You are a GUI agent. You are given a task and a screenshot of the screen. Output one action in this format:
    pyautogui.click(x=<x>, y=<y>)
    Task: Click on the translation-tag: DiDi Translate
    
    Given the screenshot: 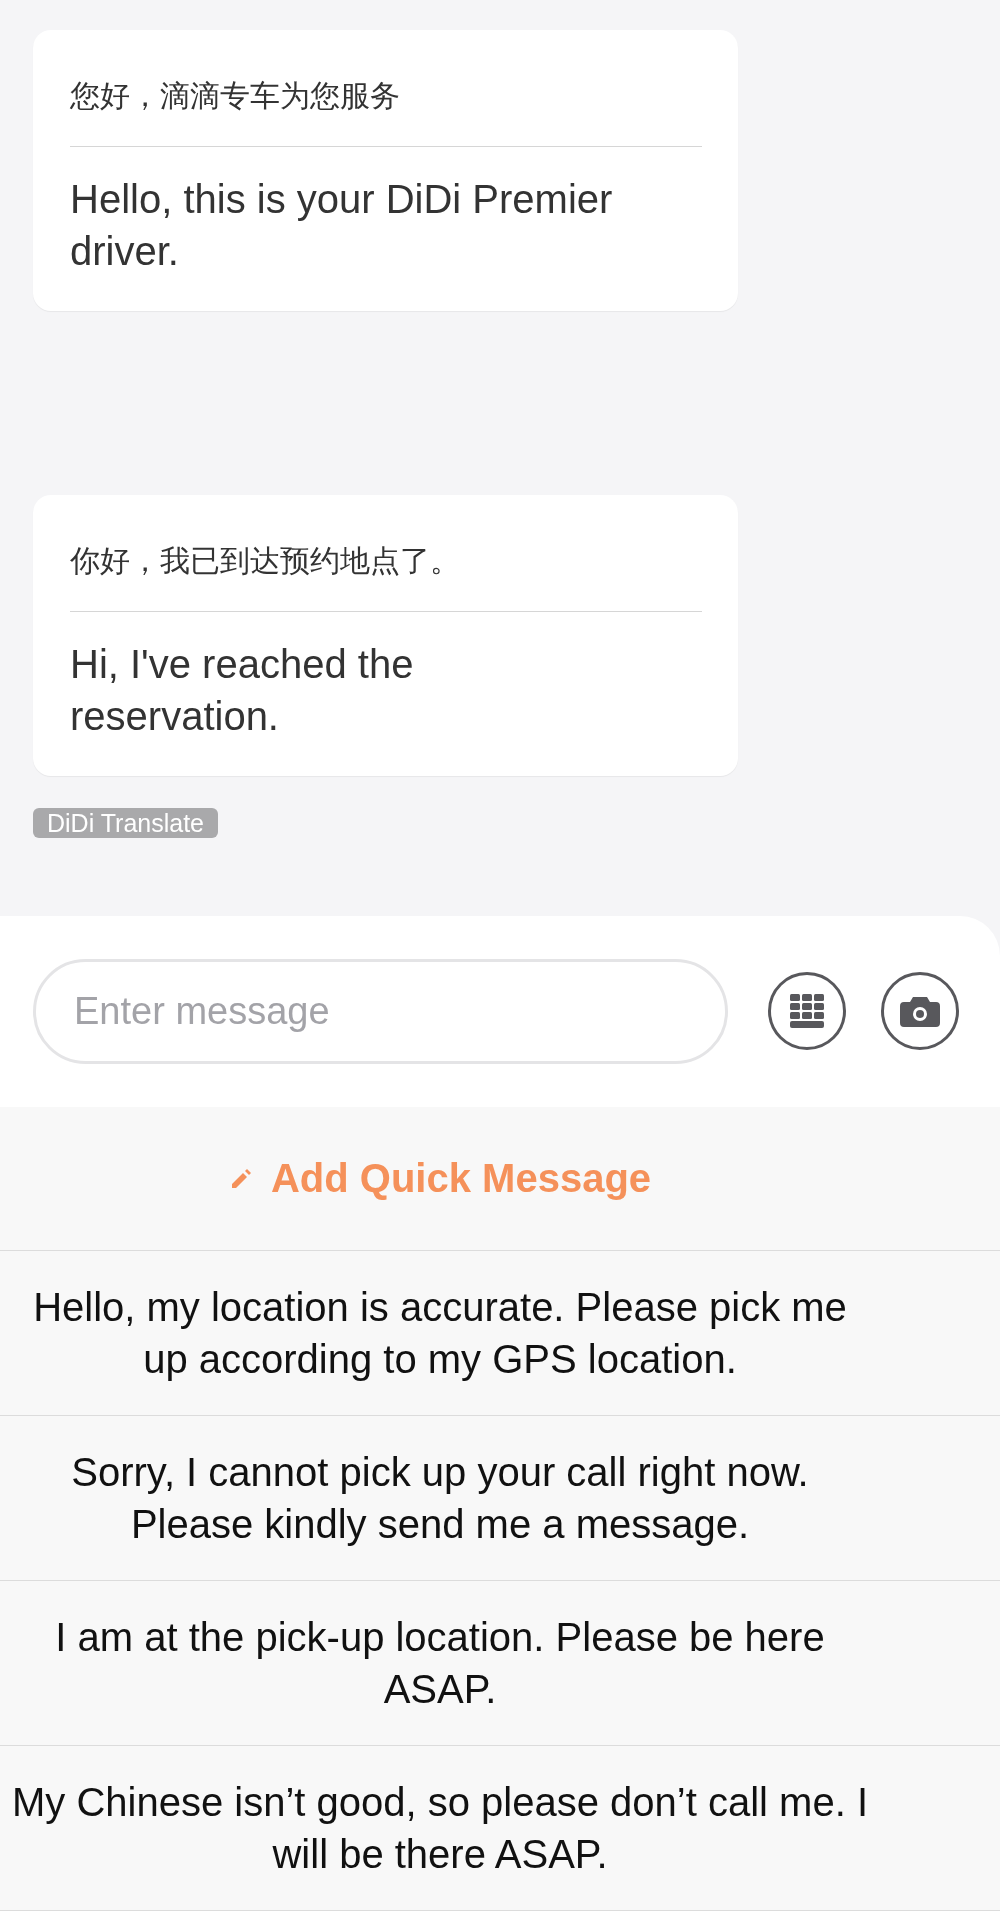 What is the action you would take?
    pyautogui.click(x=125, y=823)
    